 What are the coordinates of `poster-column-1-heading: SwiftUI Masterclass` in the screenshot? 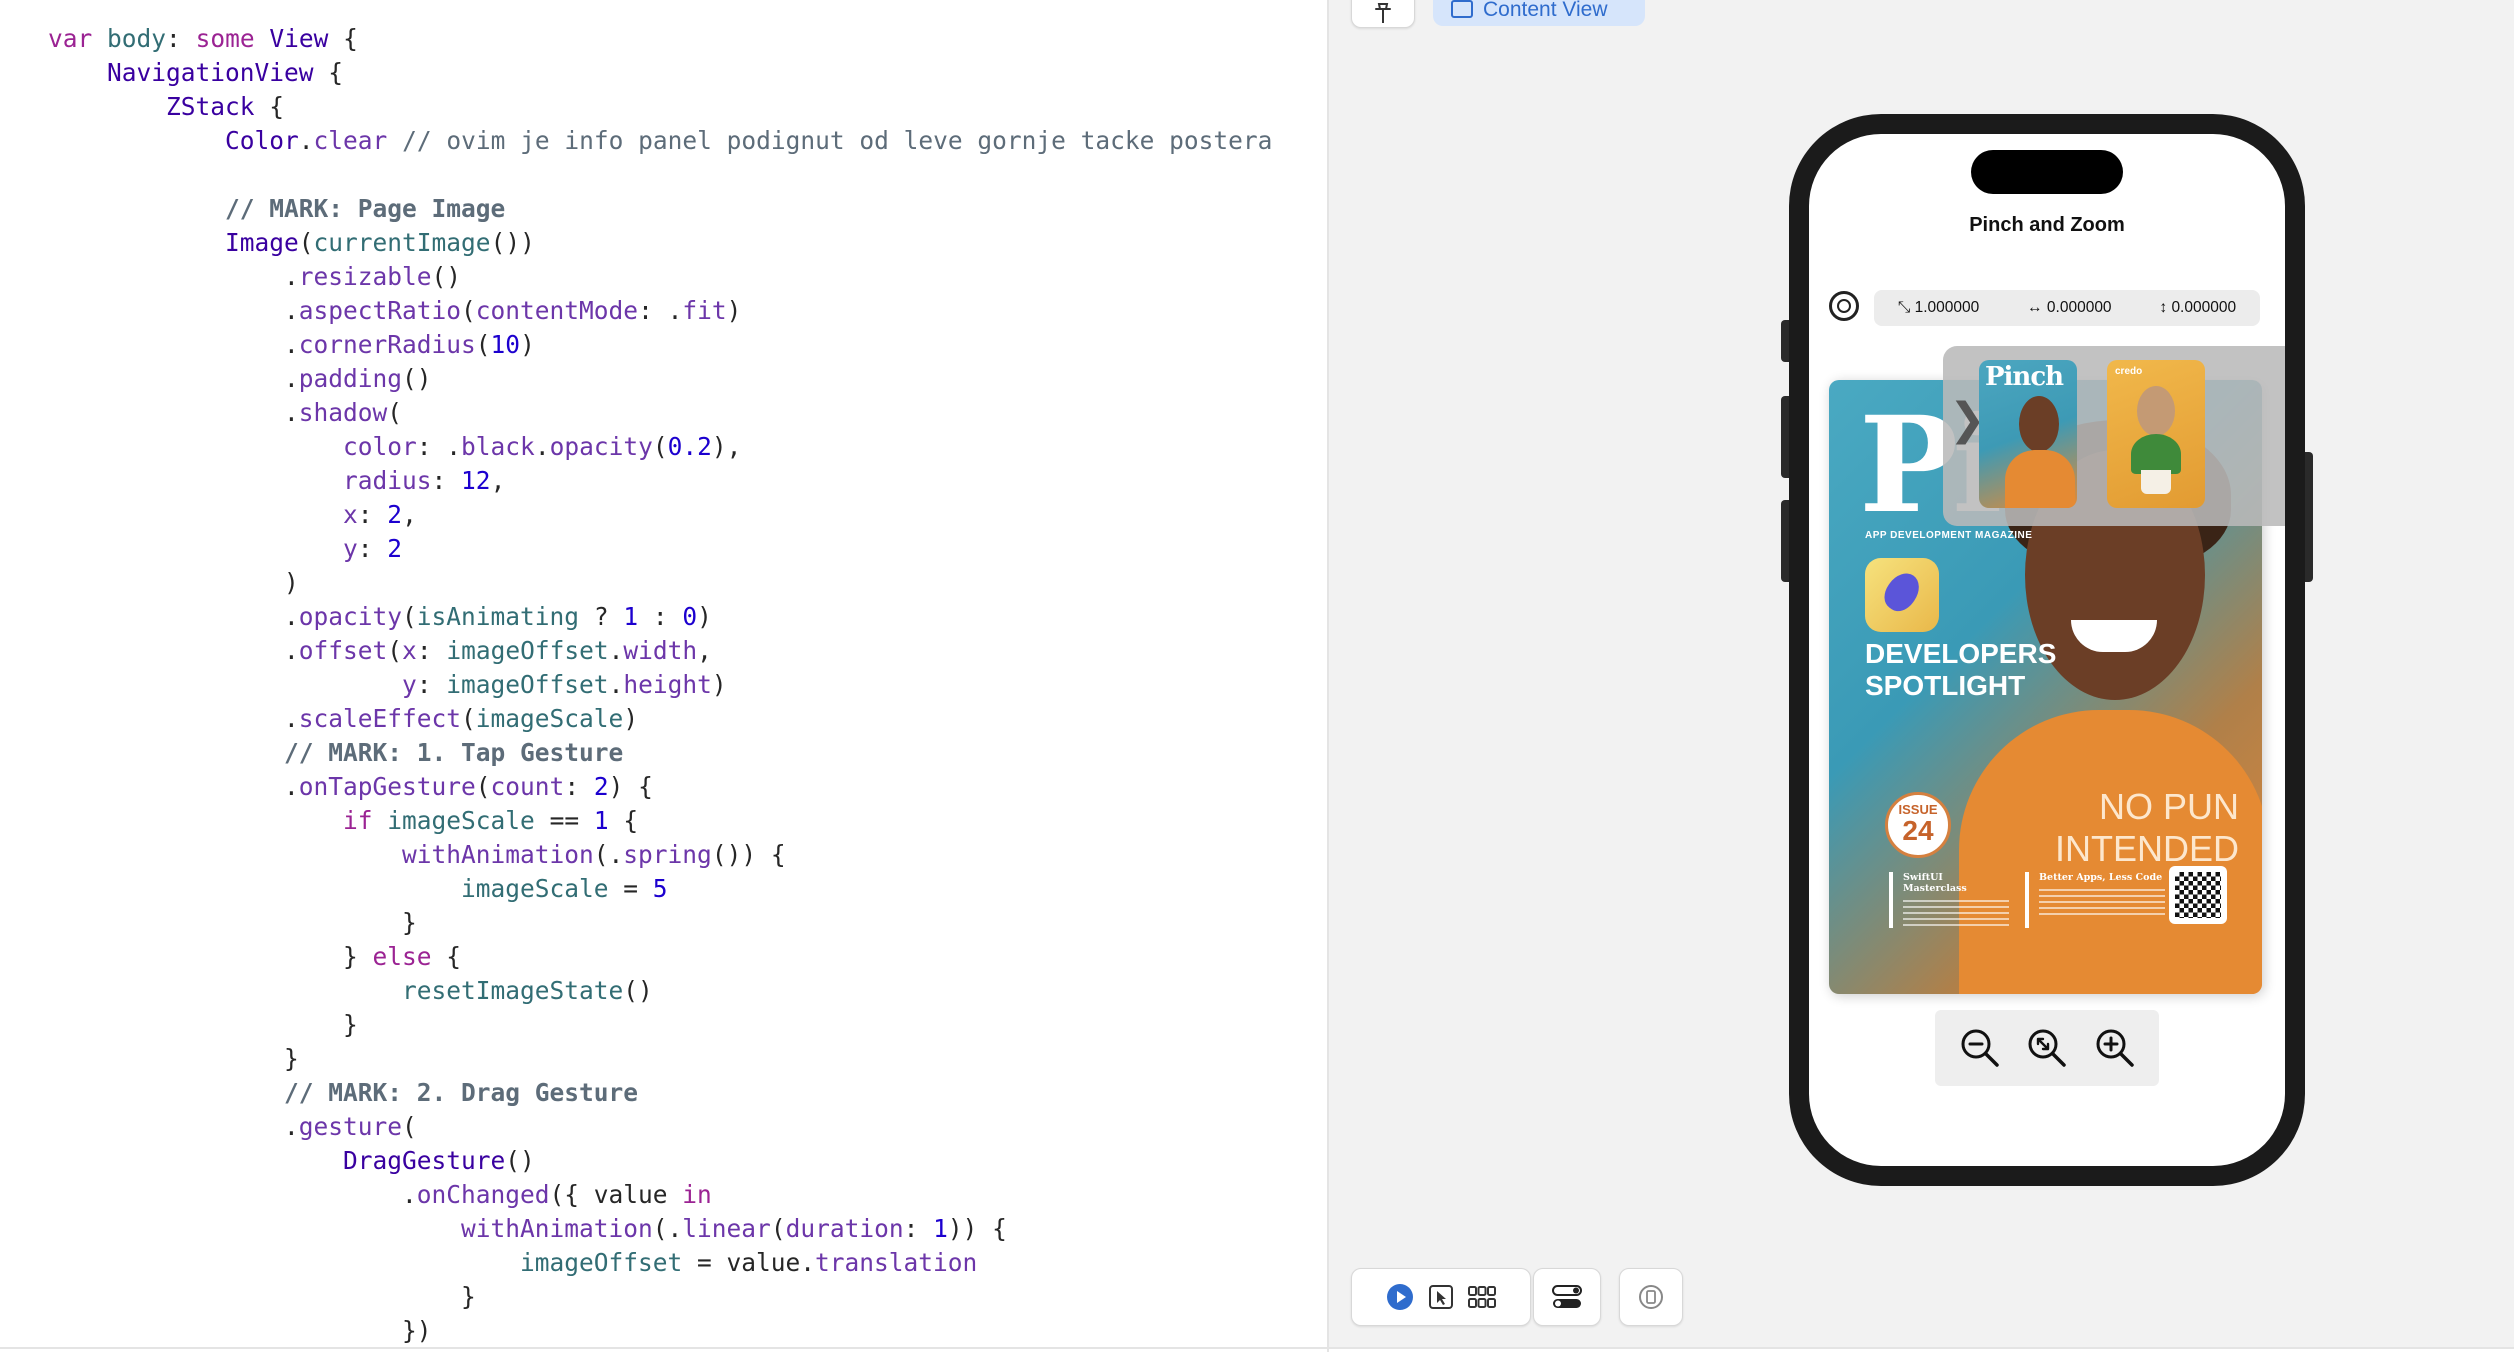 It's located at (1935, 883).